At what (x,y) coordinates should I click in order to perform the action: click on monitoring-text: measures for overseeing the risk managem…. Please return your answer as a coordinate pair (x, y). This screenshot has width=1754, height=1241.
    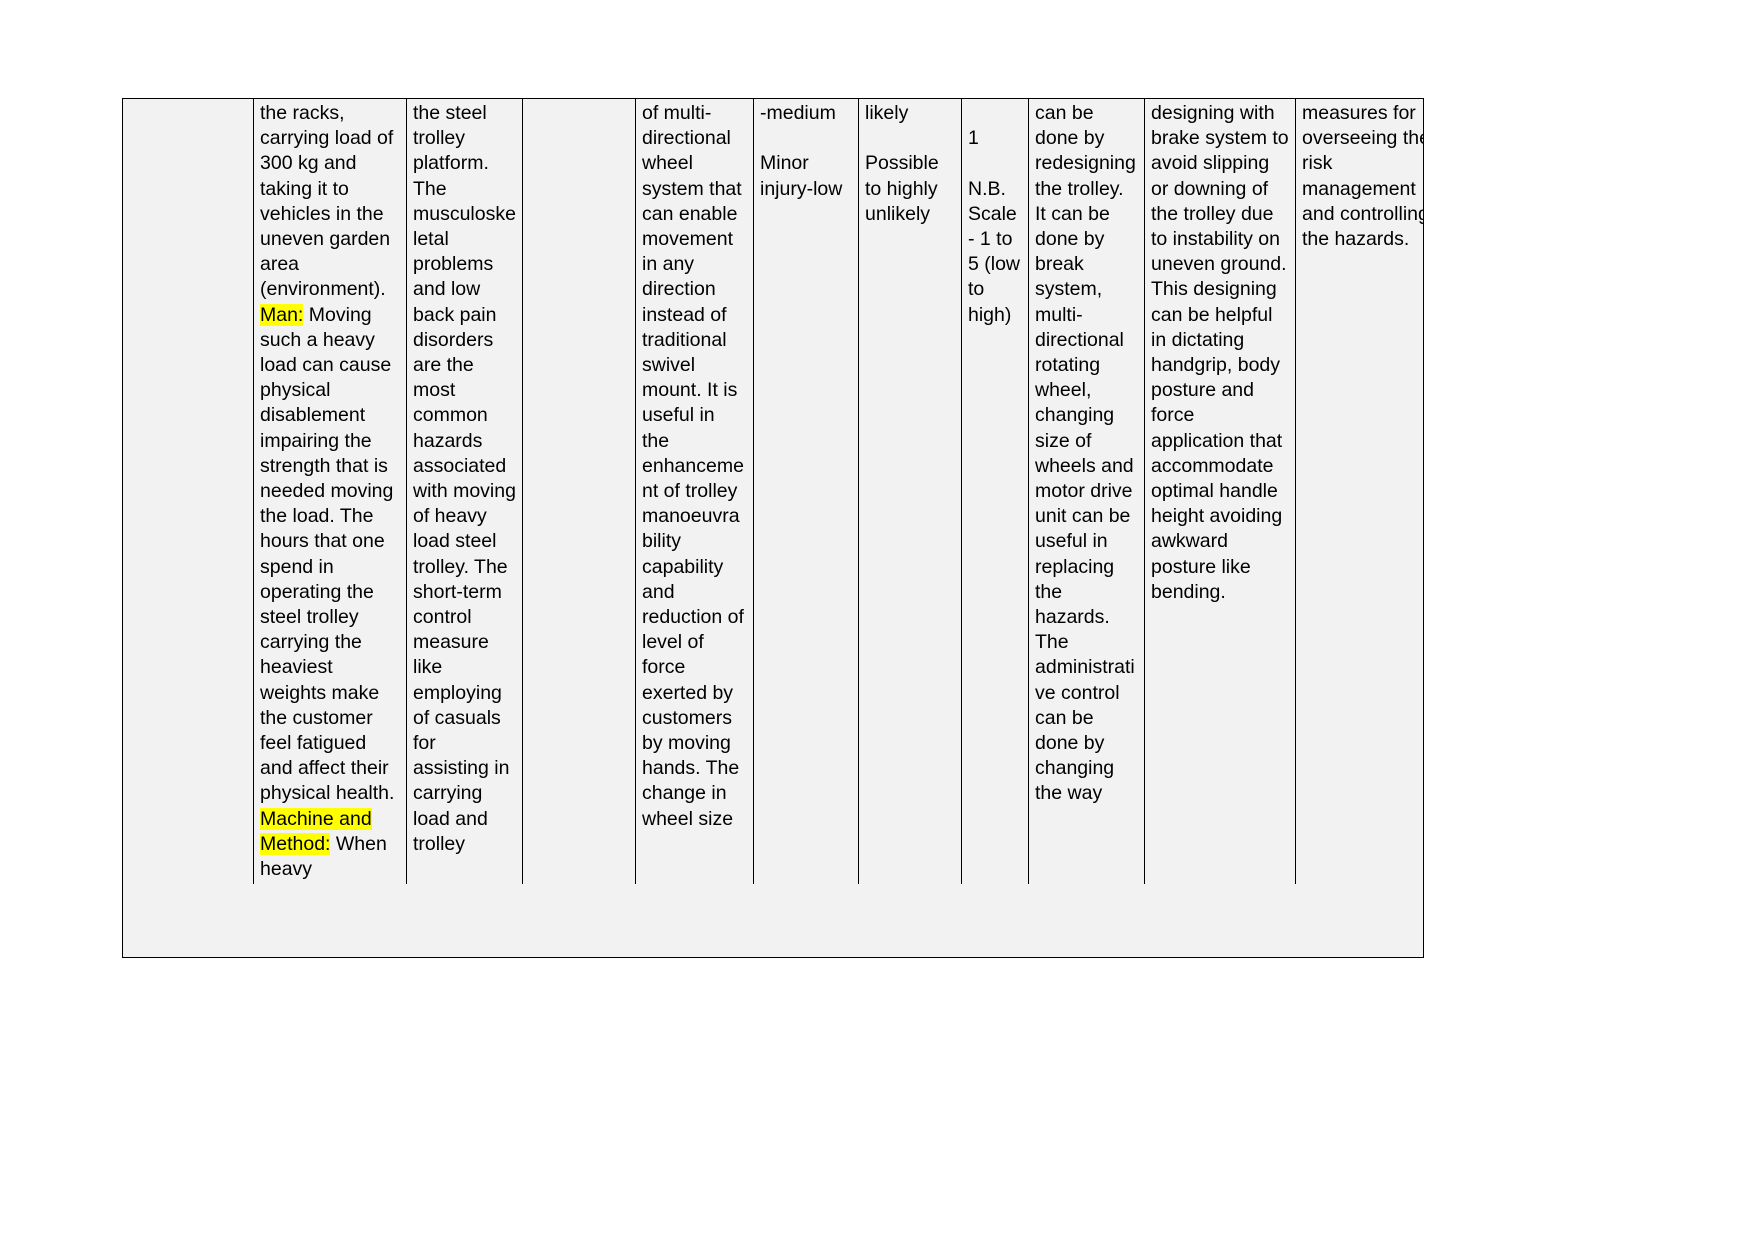
    Looking at the image, I should click on (1363, 176).